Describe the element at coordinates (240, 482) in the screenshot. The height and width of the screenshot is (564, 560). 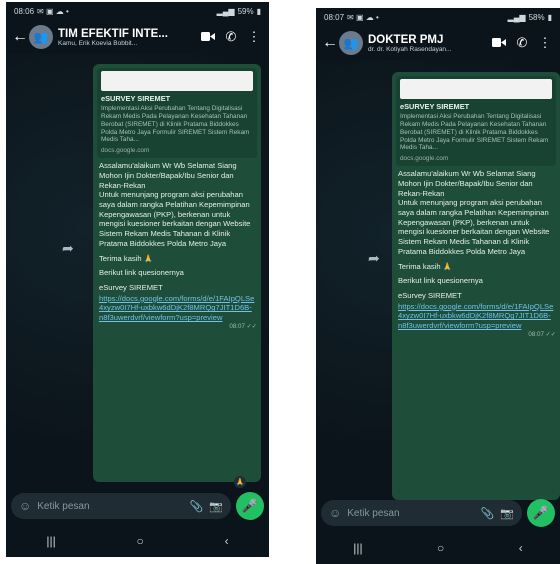
I see `reaction-badge: 🙏` at that location.